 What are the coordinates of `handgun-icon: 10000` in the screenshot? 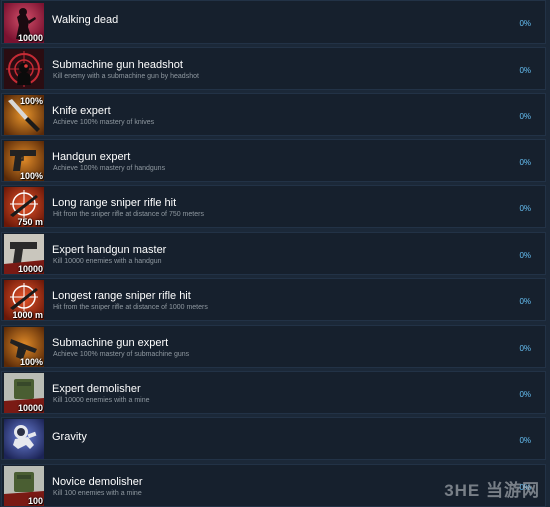 It's located at (24, 254).